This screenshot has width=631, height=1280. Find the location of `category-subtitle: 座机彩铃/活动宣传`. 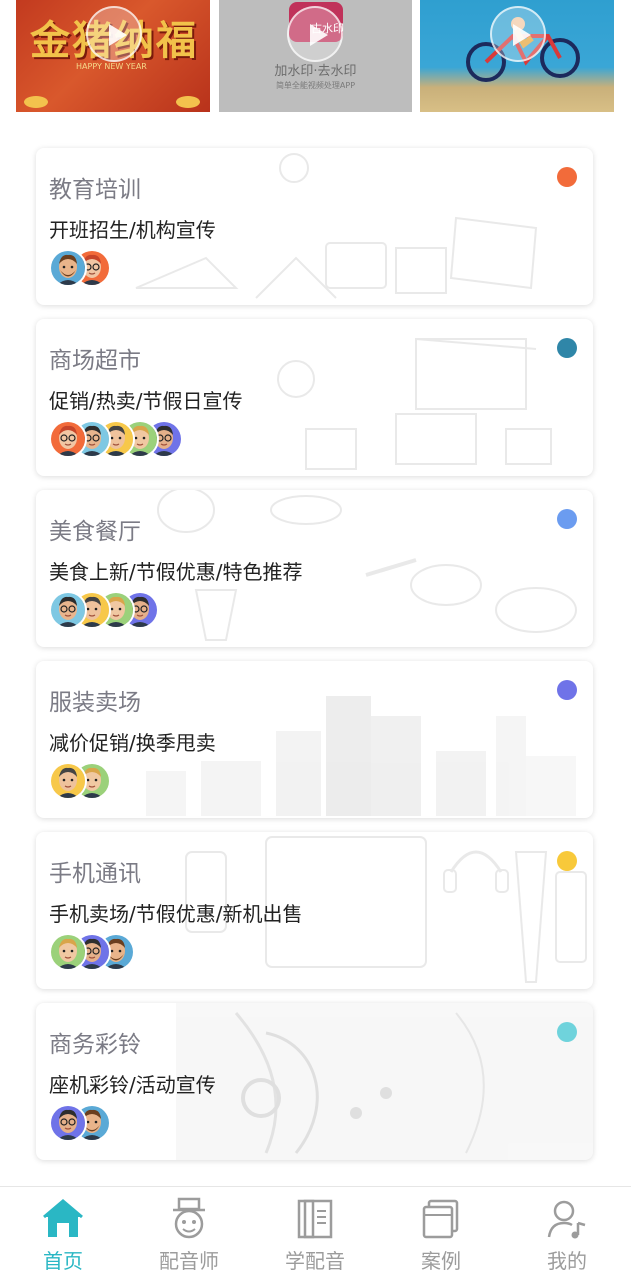

category-subtitle: 座机彩铃/活动宣传 is located at coordinates (132, 1085).